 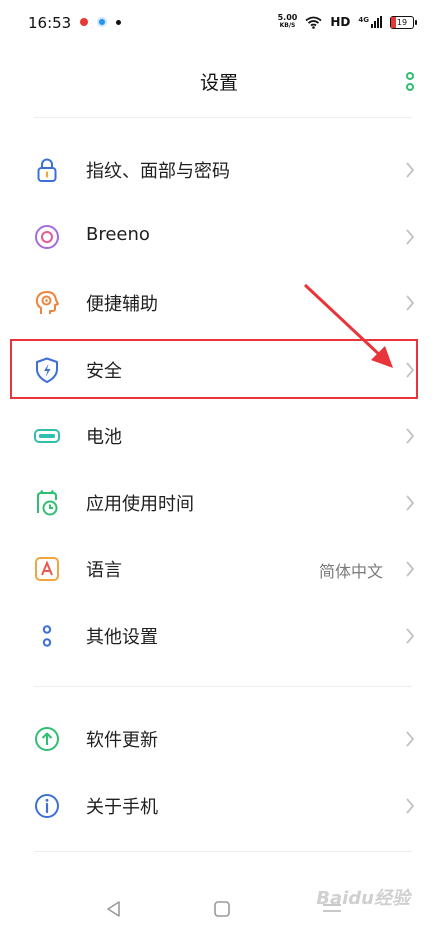 What do you see at coordinates (47, 236) in the screenshot?
I see `breeno-icon` at bounding box center [47, 236].